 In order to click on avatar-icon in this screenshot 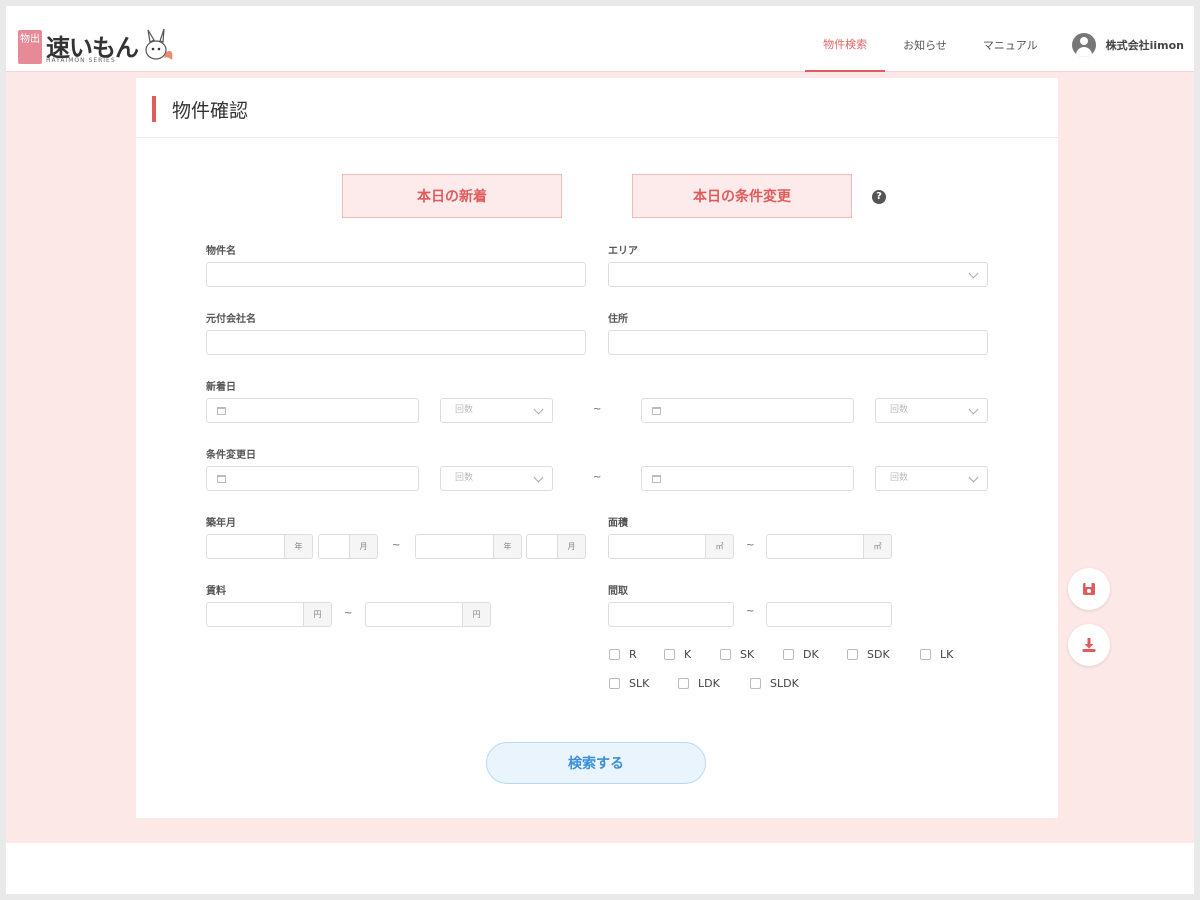, I will do `click(1083, 45)`.